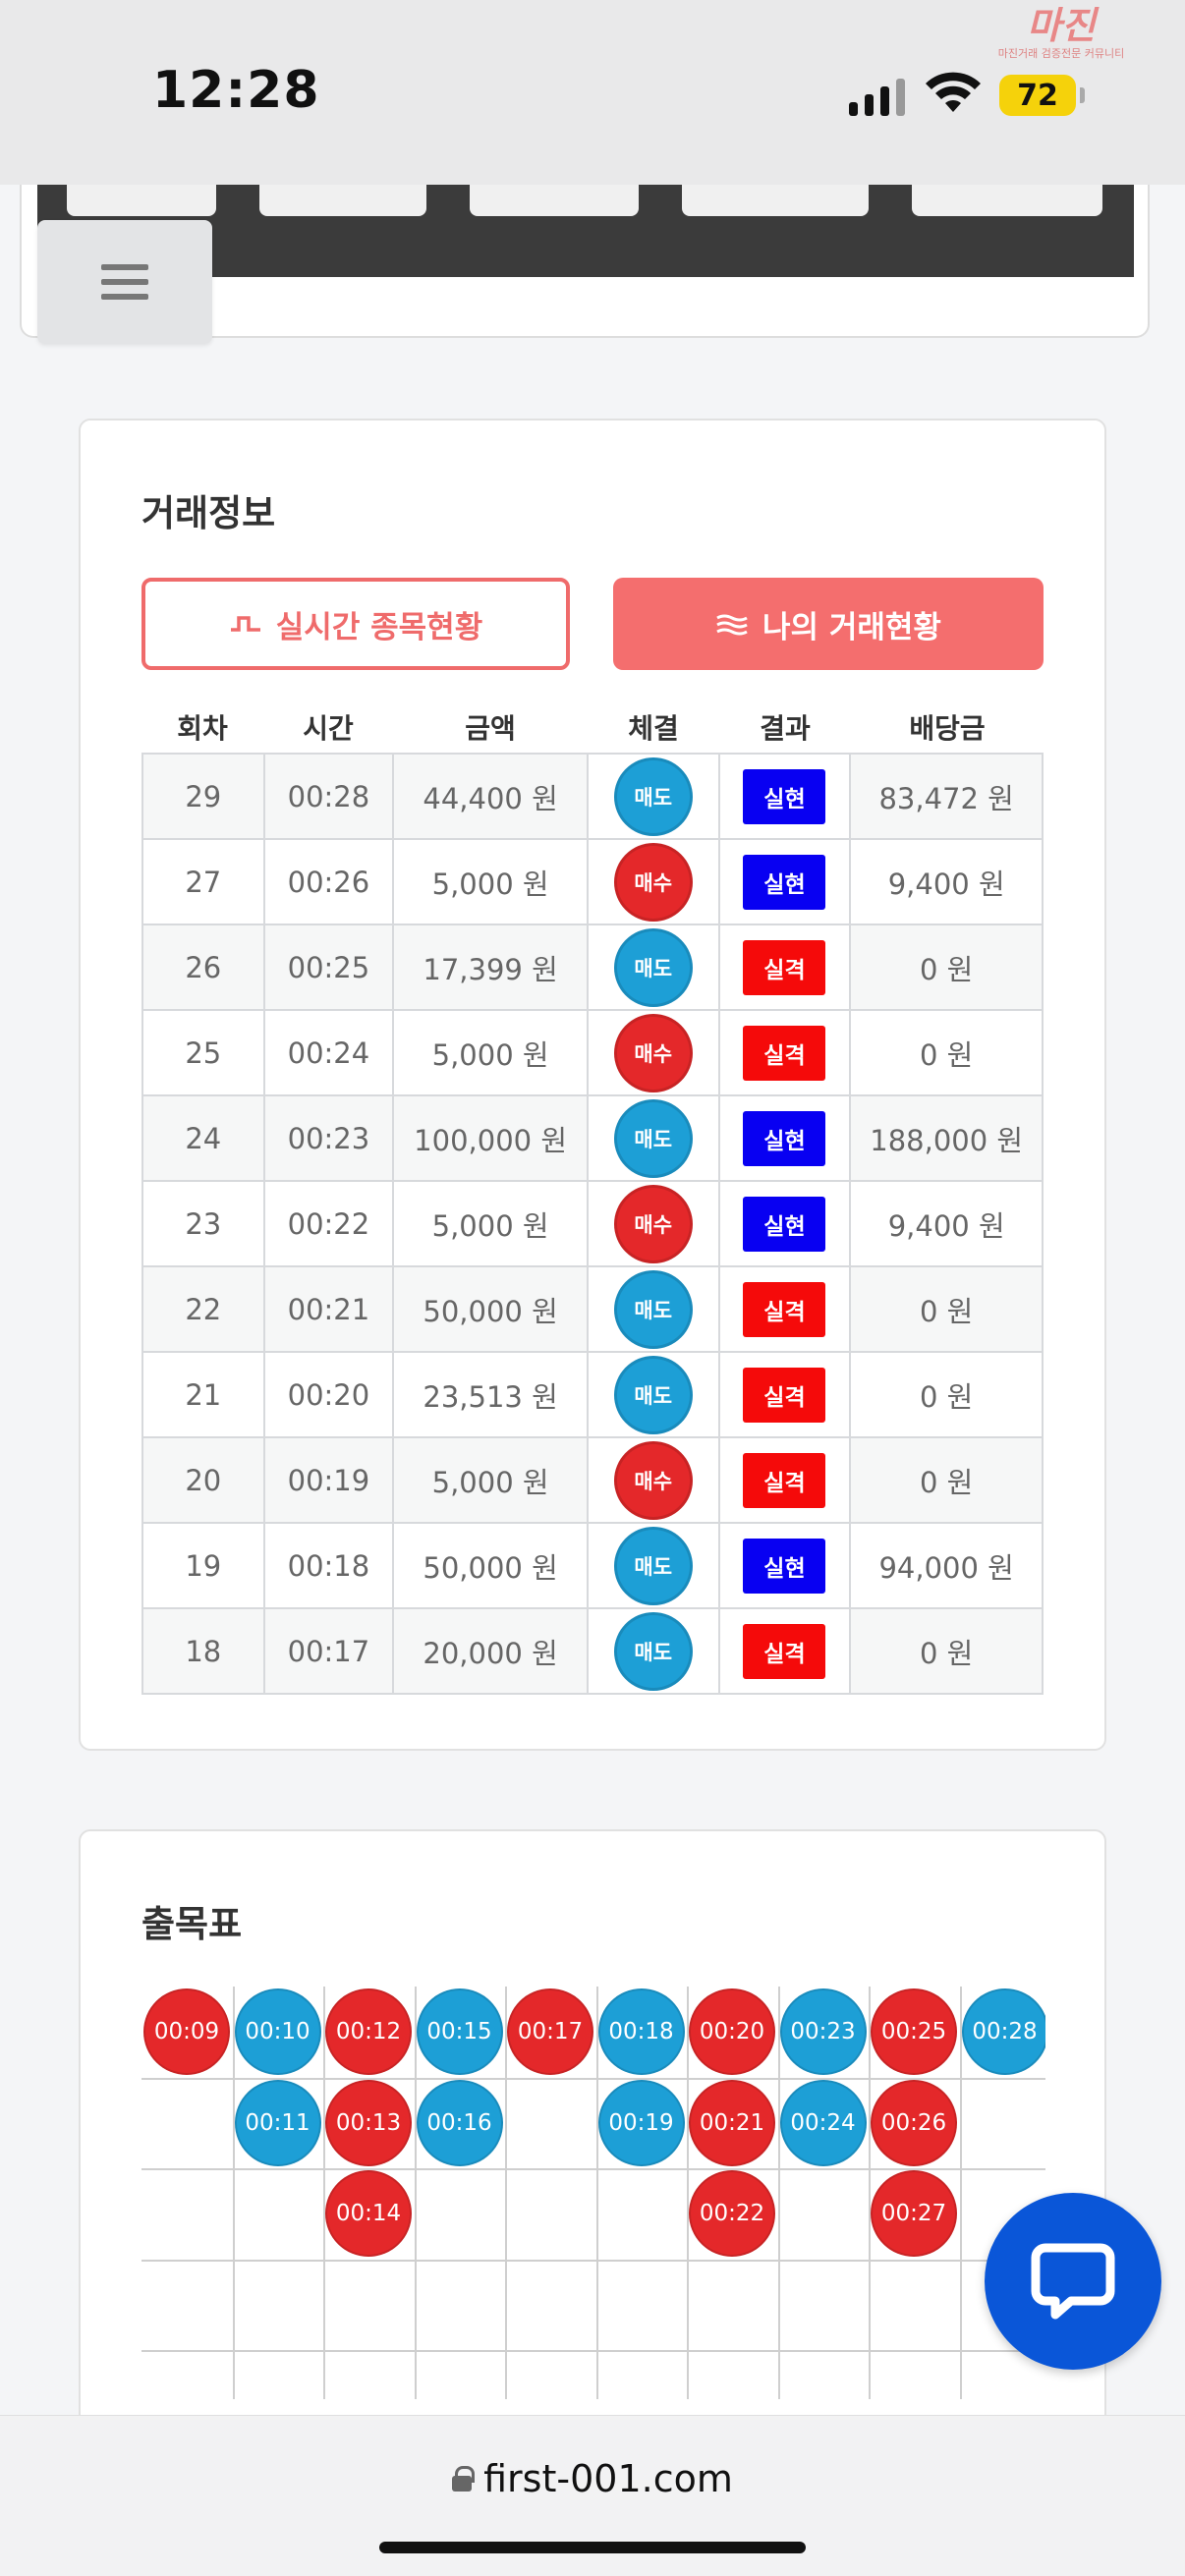 This screenshot has width=1185, height=2576. Describe the element at coordinates (1061, 53) in the screenshot. I see `watermark-subtitle: 마진거래 검증전문 커뮤니티` at that location.